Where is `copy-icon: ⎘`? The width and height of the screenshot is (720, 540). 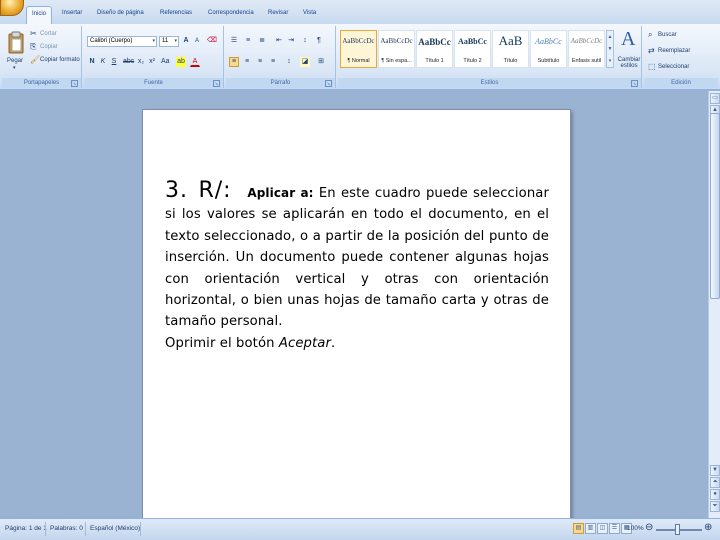 copy-icon: ⎘ is located at coordinates (33, 46).